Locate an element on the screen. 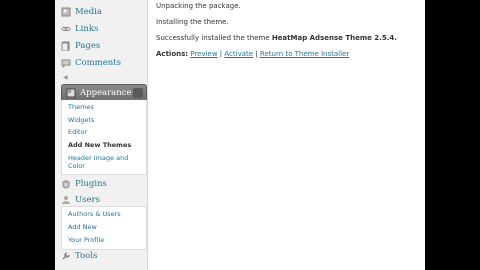  sidebar-item-label: Comments is located at coordinates (98, 63).